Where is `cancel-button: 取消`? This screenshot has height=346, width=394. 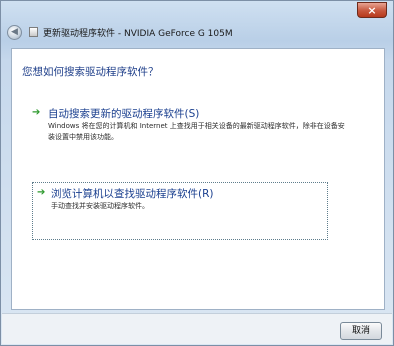 cancel-button: 取消 is located at coordinates (361, 331).